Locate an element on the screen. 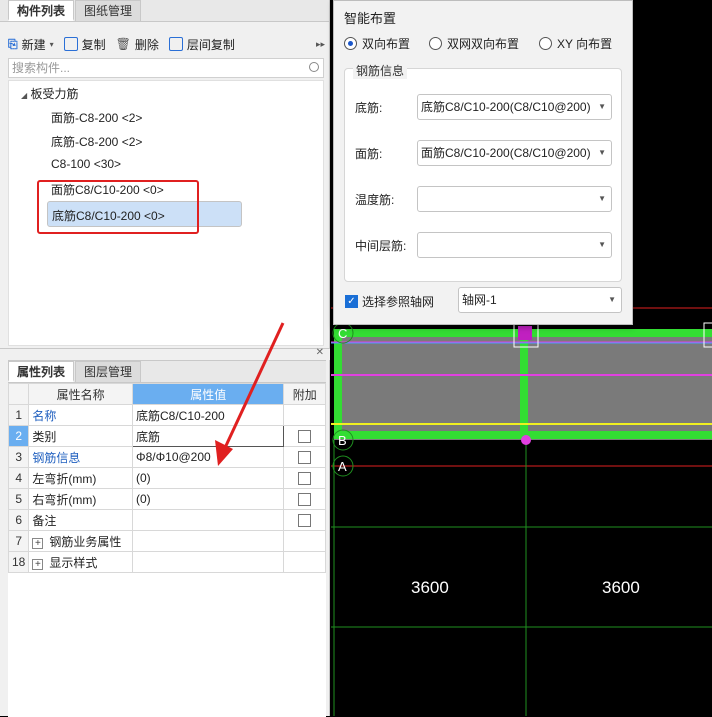 This screenshot has width=712, height=717. annotation-arrow-layer is located at coordinates (250, 394).